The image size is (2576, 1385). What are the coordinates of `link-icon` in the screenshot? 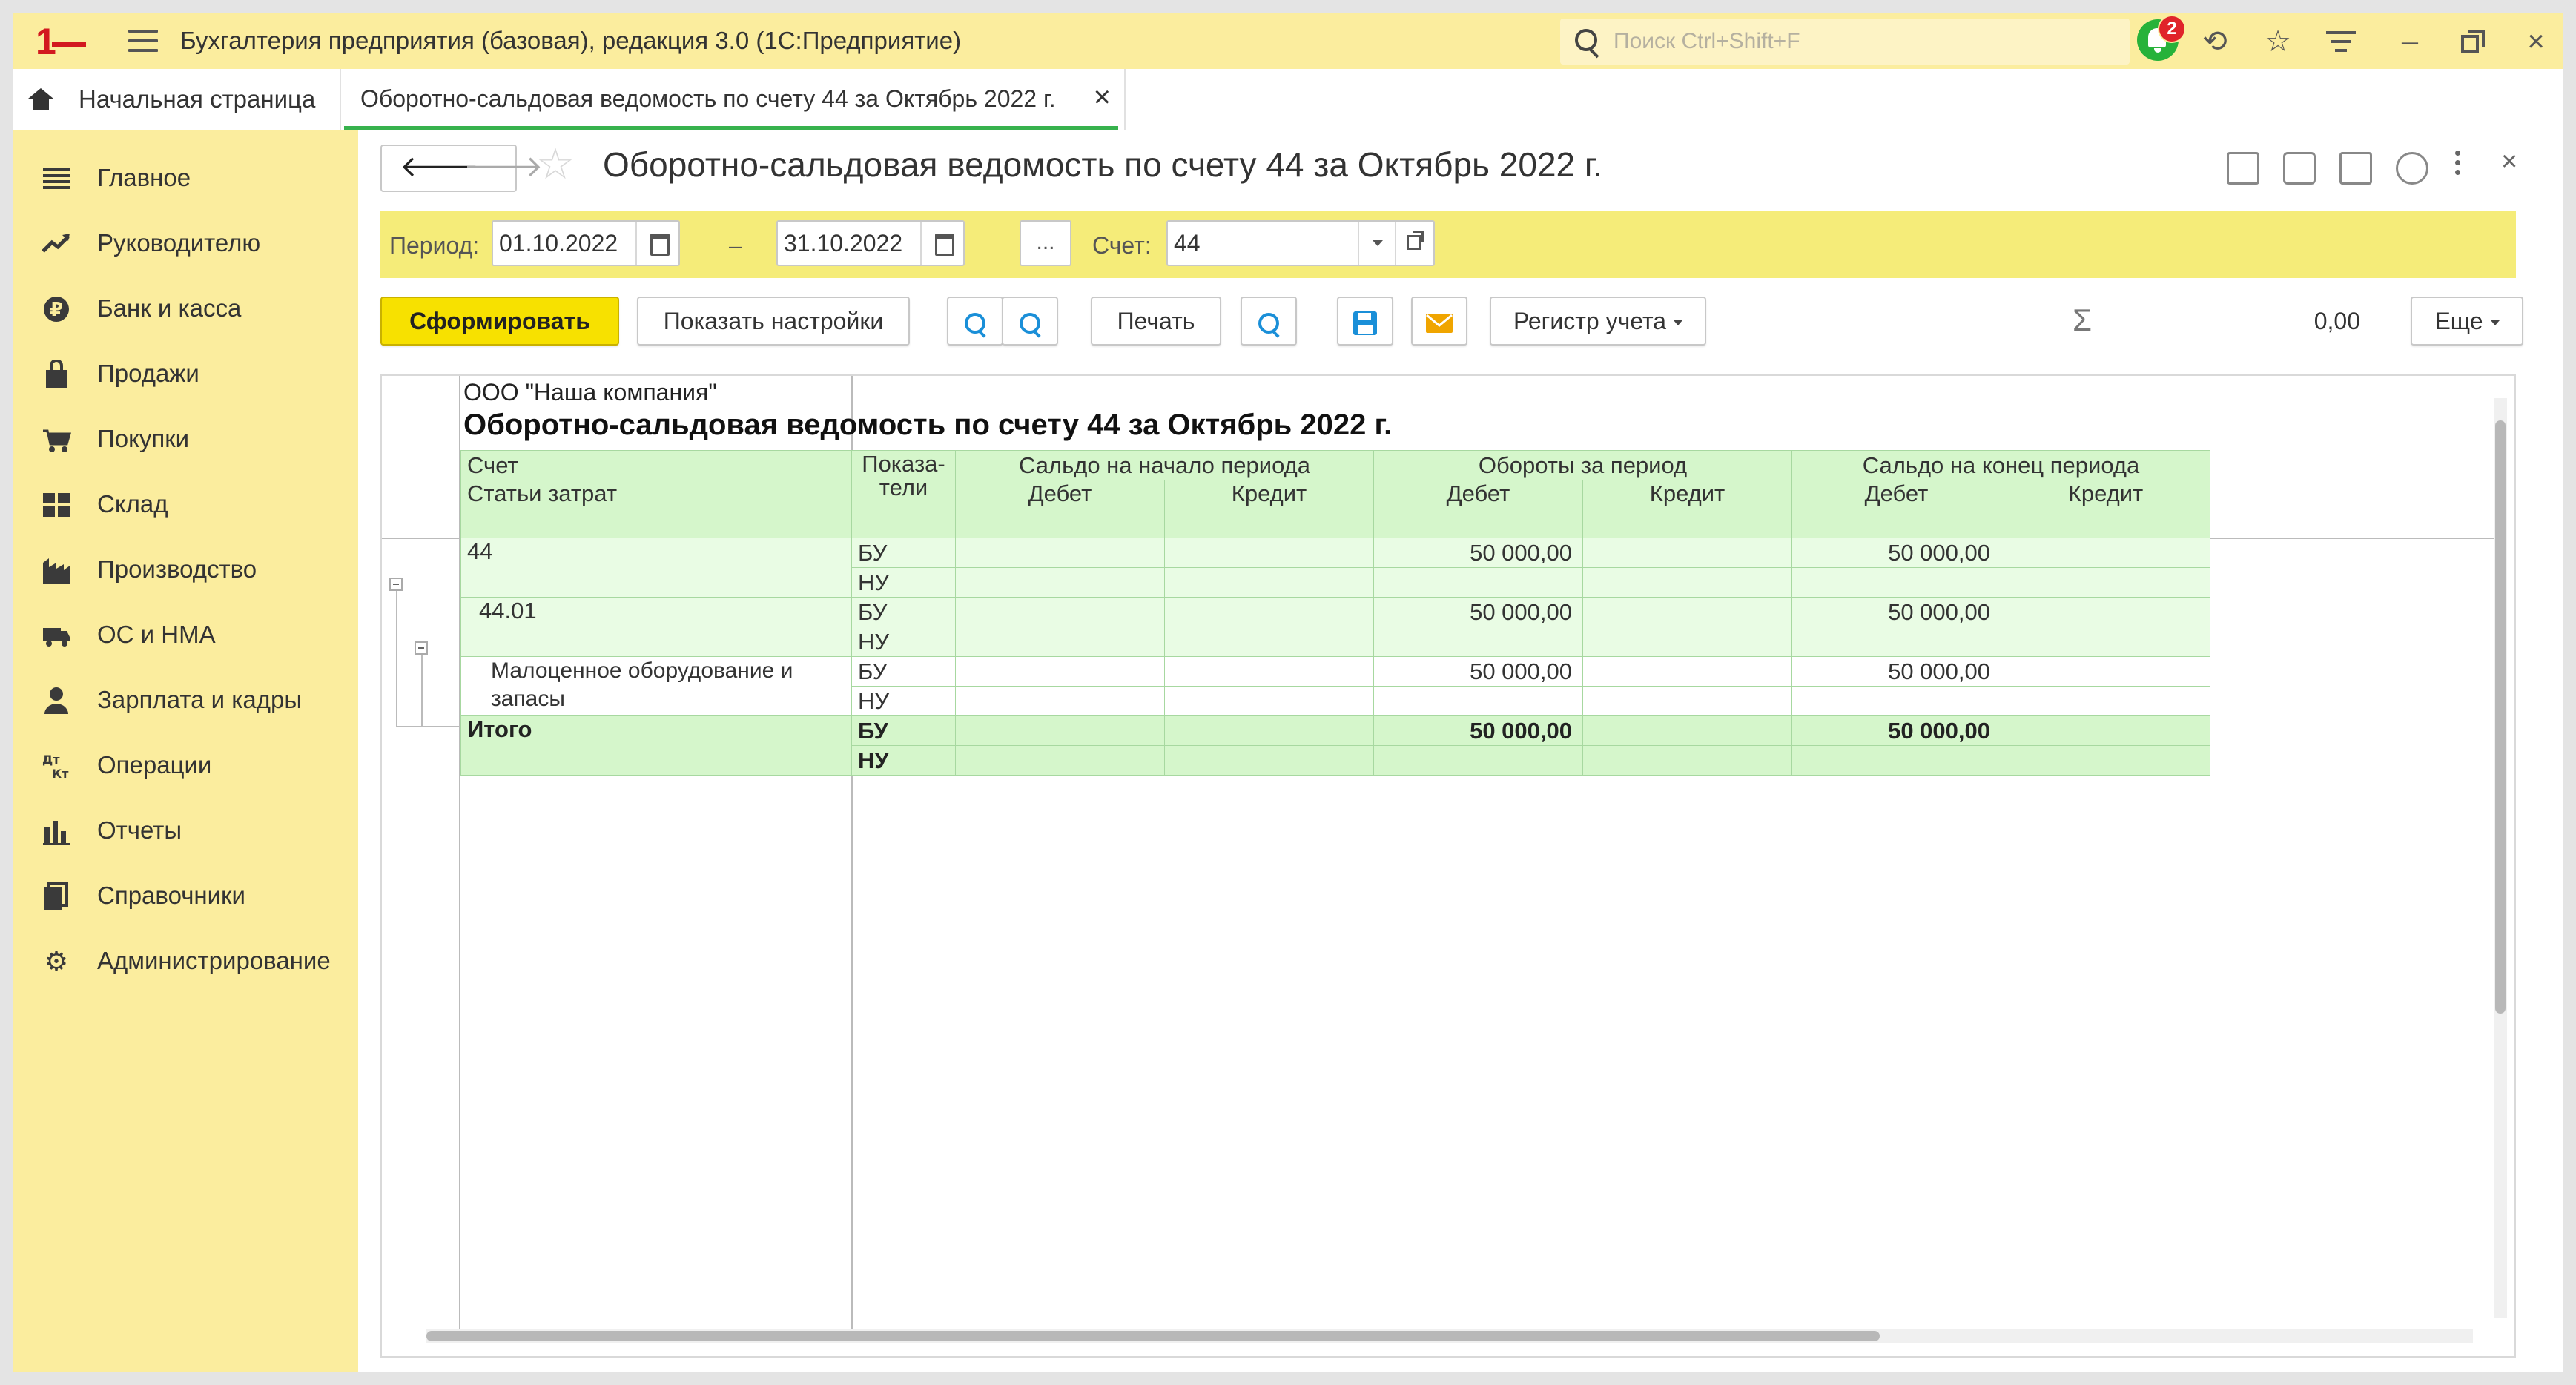 It's located at (2412, 169).